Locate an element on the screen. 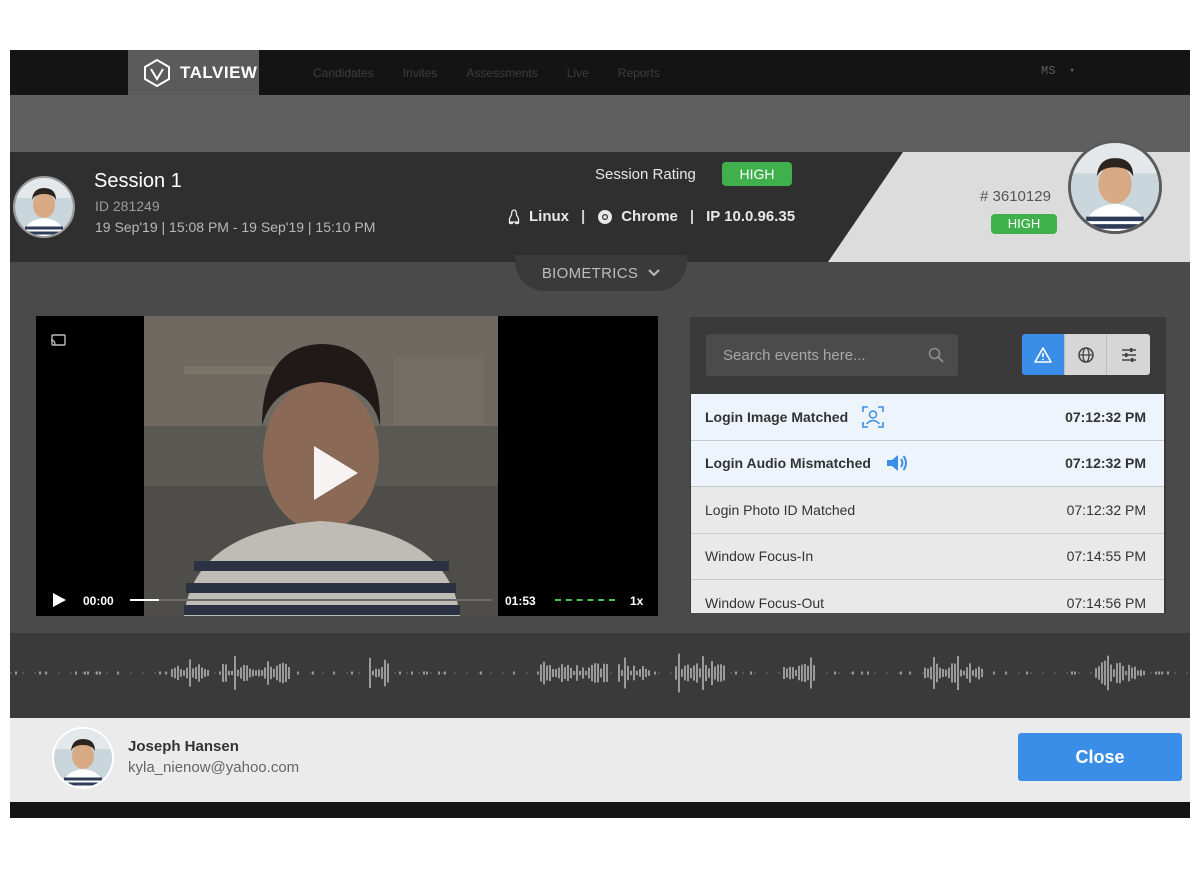  user-menu: MS ▾ is located at coordinates (1058, 71).